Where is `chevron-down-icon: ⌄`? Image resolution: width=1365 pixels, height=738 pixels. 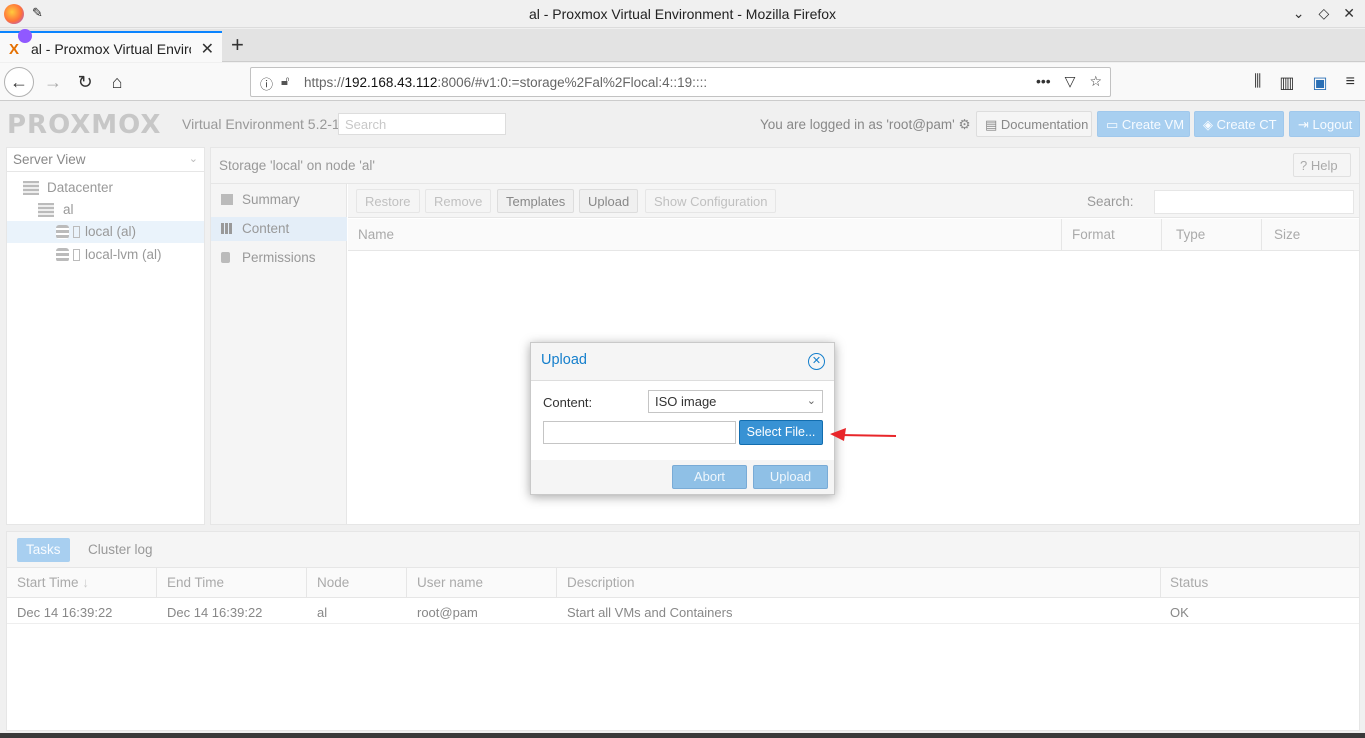
chevron-down-icon: ⌄ is located at coordinates (193, 159).